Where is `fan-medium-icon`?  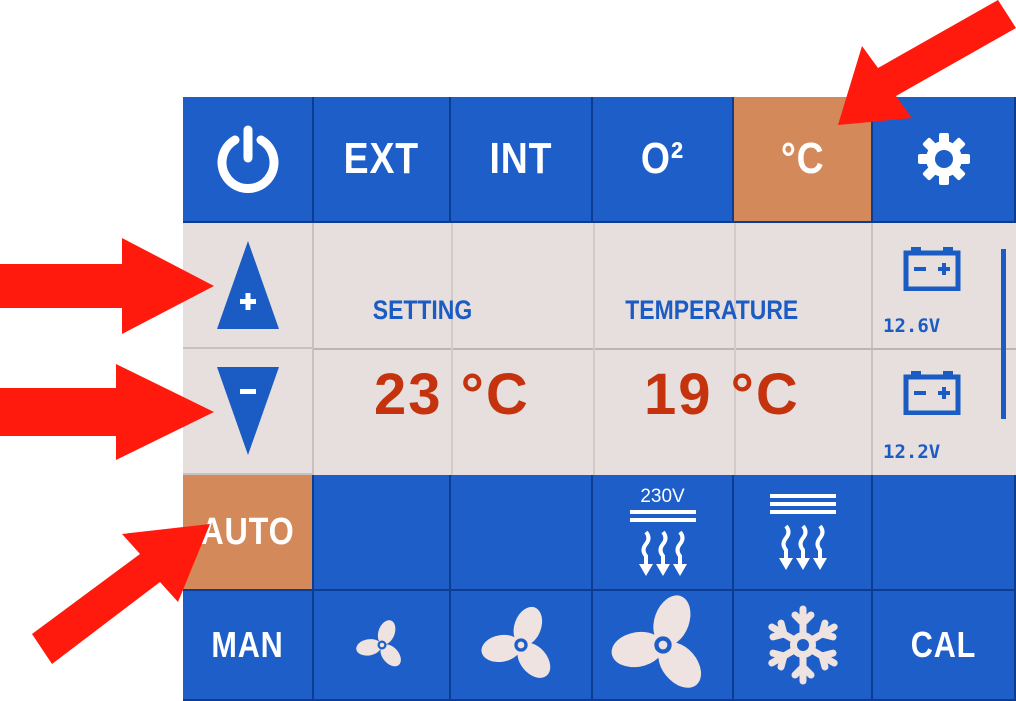
fan-medium-icon is located at coordinates (516, 642).